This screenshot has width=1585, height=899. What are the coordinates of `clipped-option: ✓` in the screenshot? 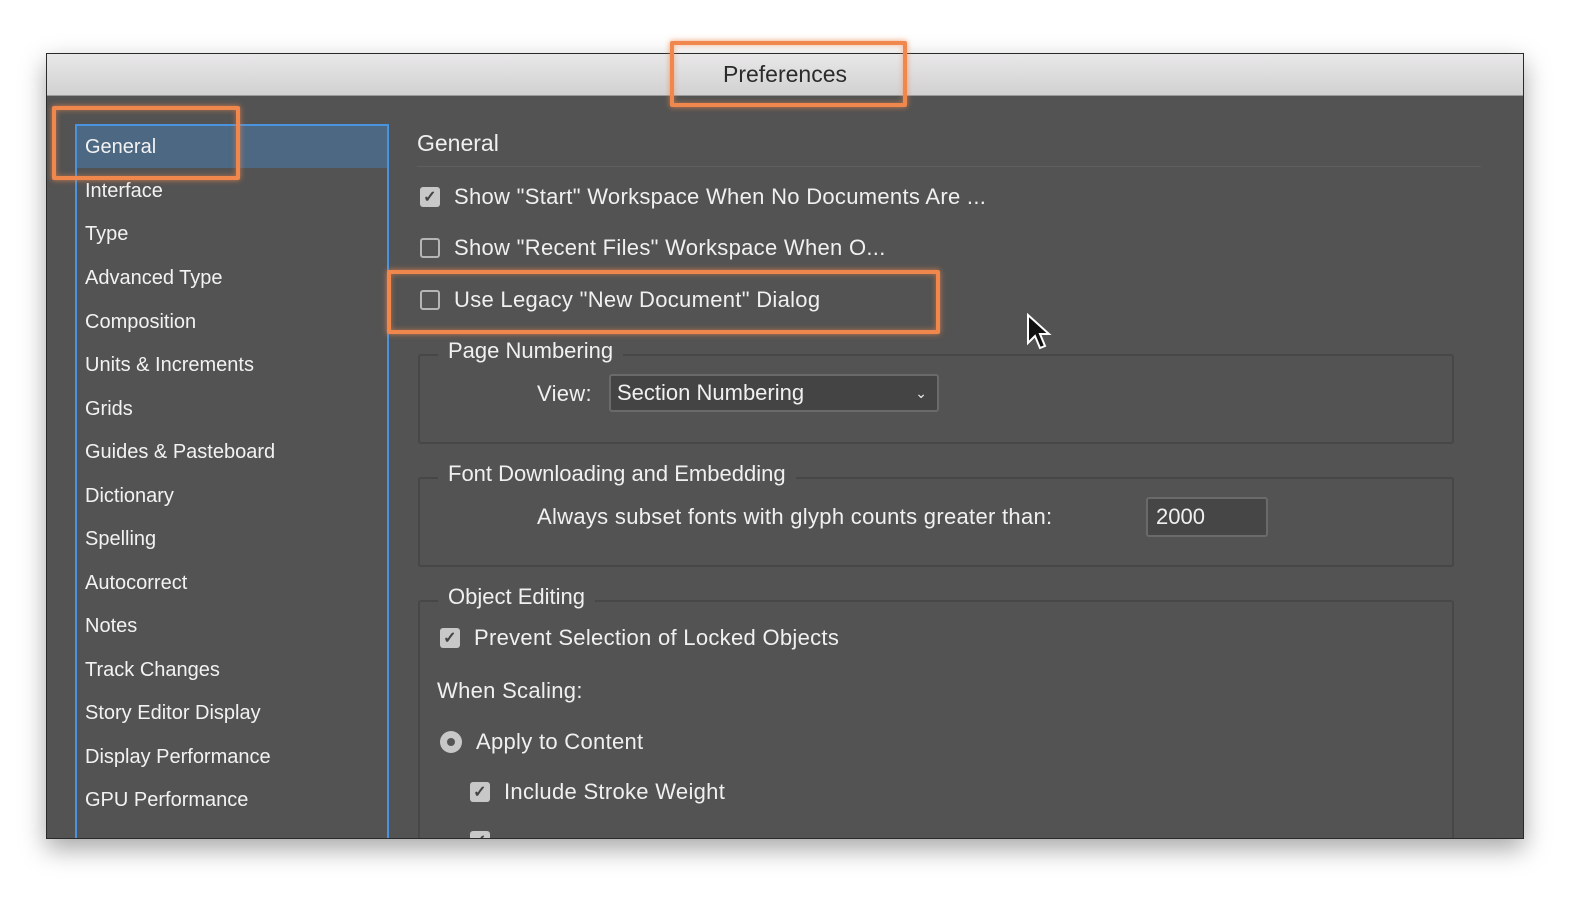 It's located at (487, 834).